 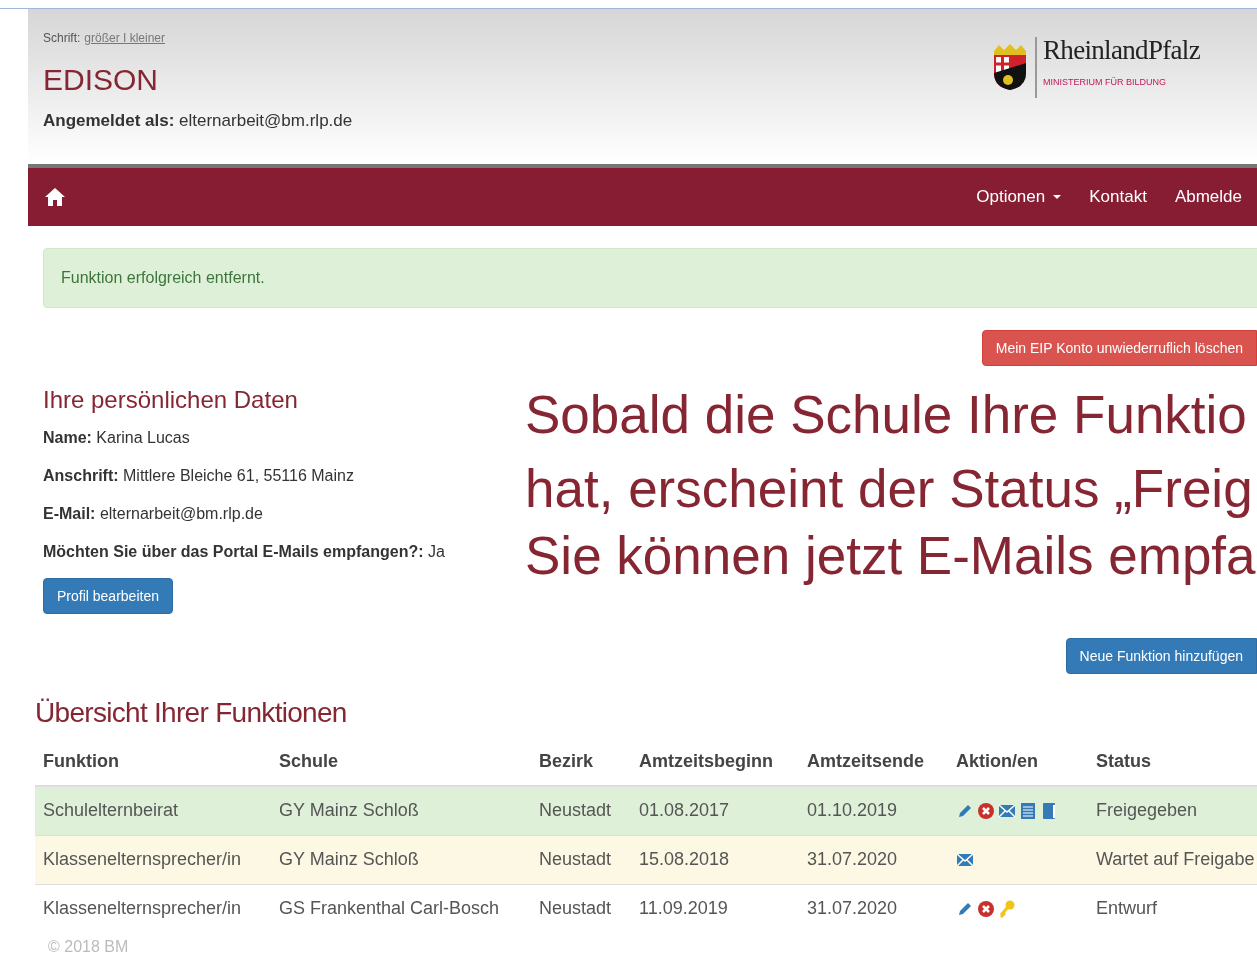 What do you see at coordinates (890, 555) in the screenshot?
I see `annotation-text: Sie können jetzt E-Mails empfa` at bounding box center [890, 555].